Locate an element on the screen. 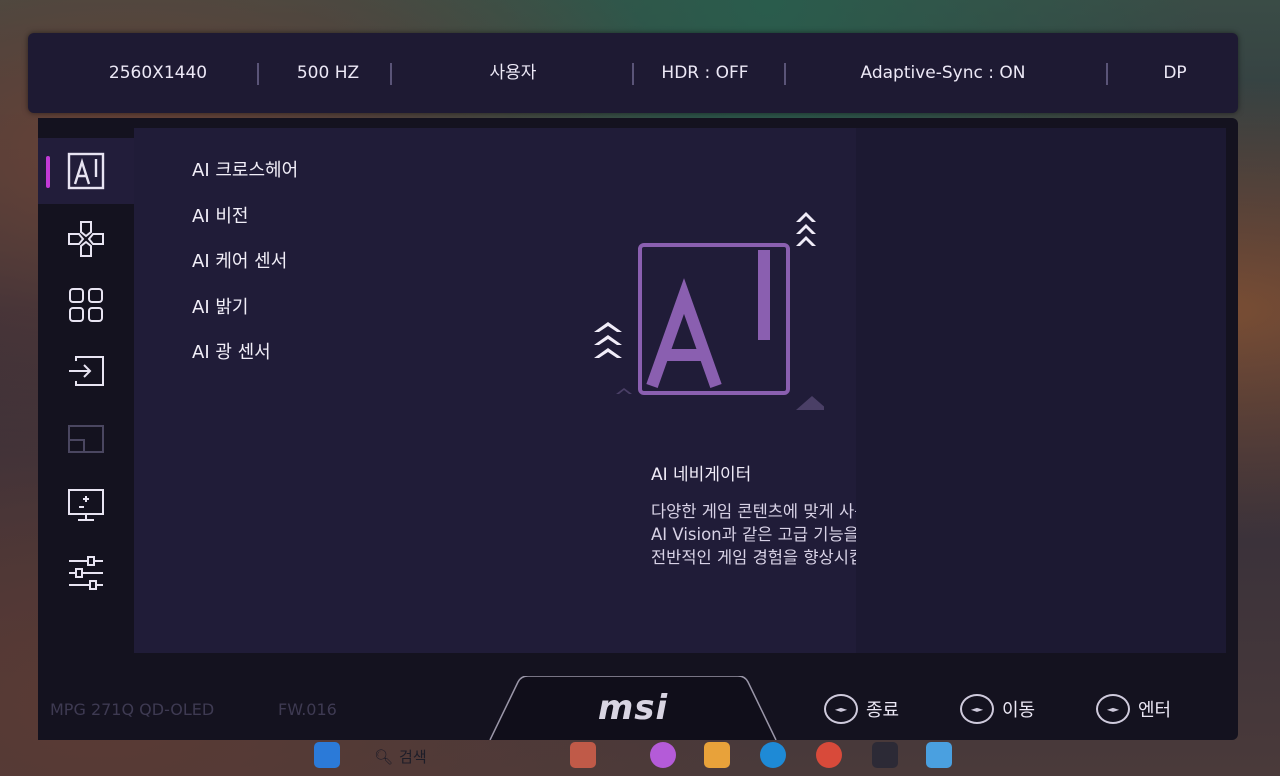  gamepad-icon is located at coordinates (86, 239).